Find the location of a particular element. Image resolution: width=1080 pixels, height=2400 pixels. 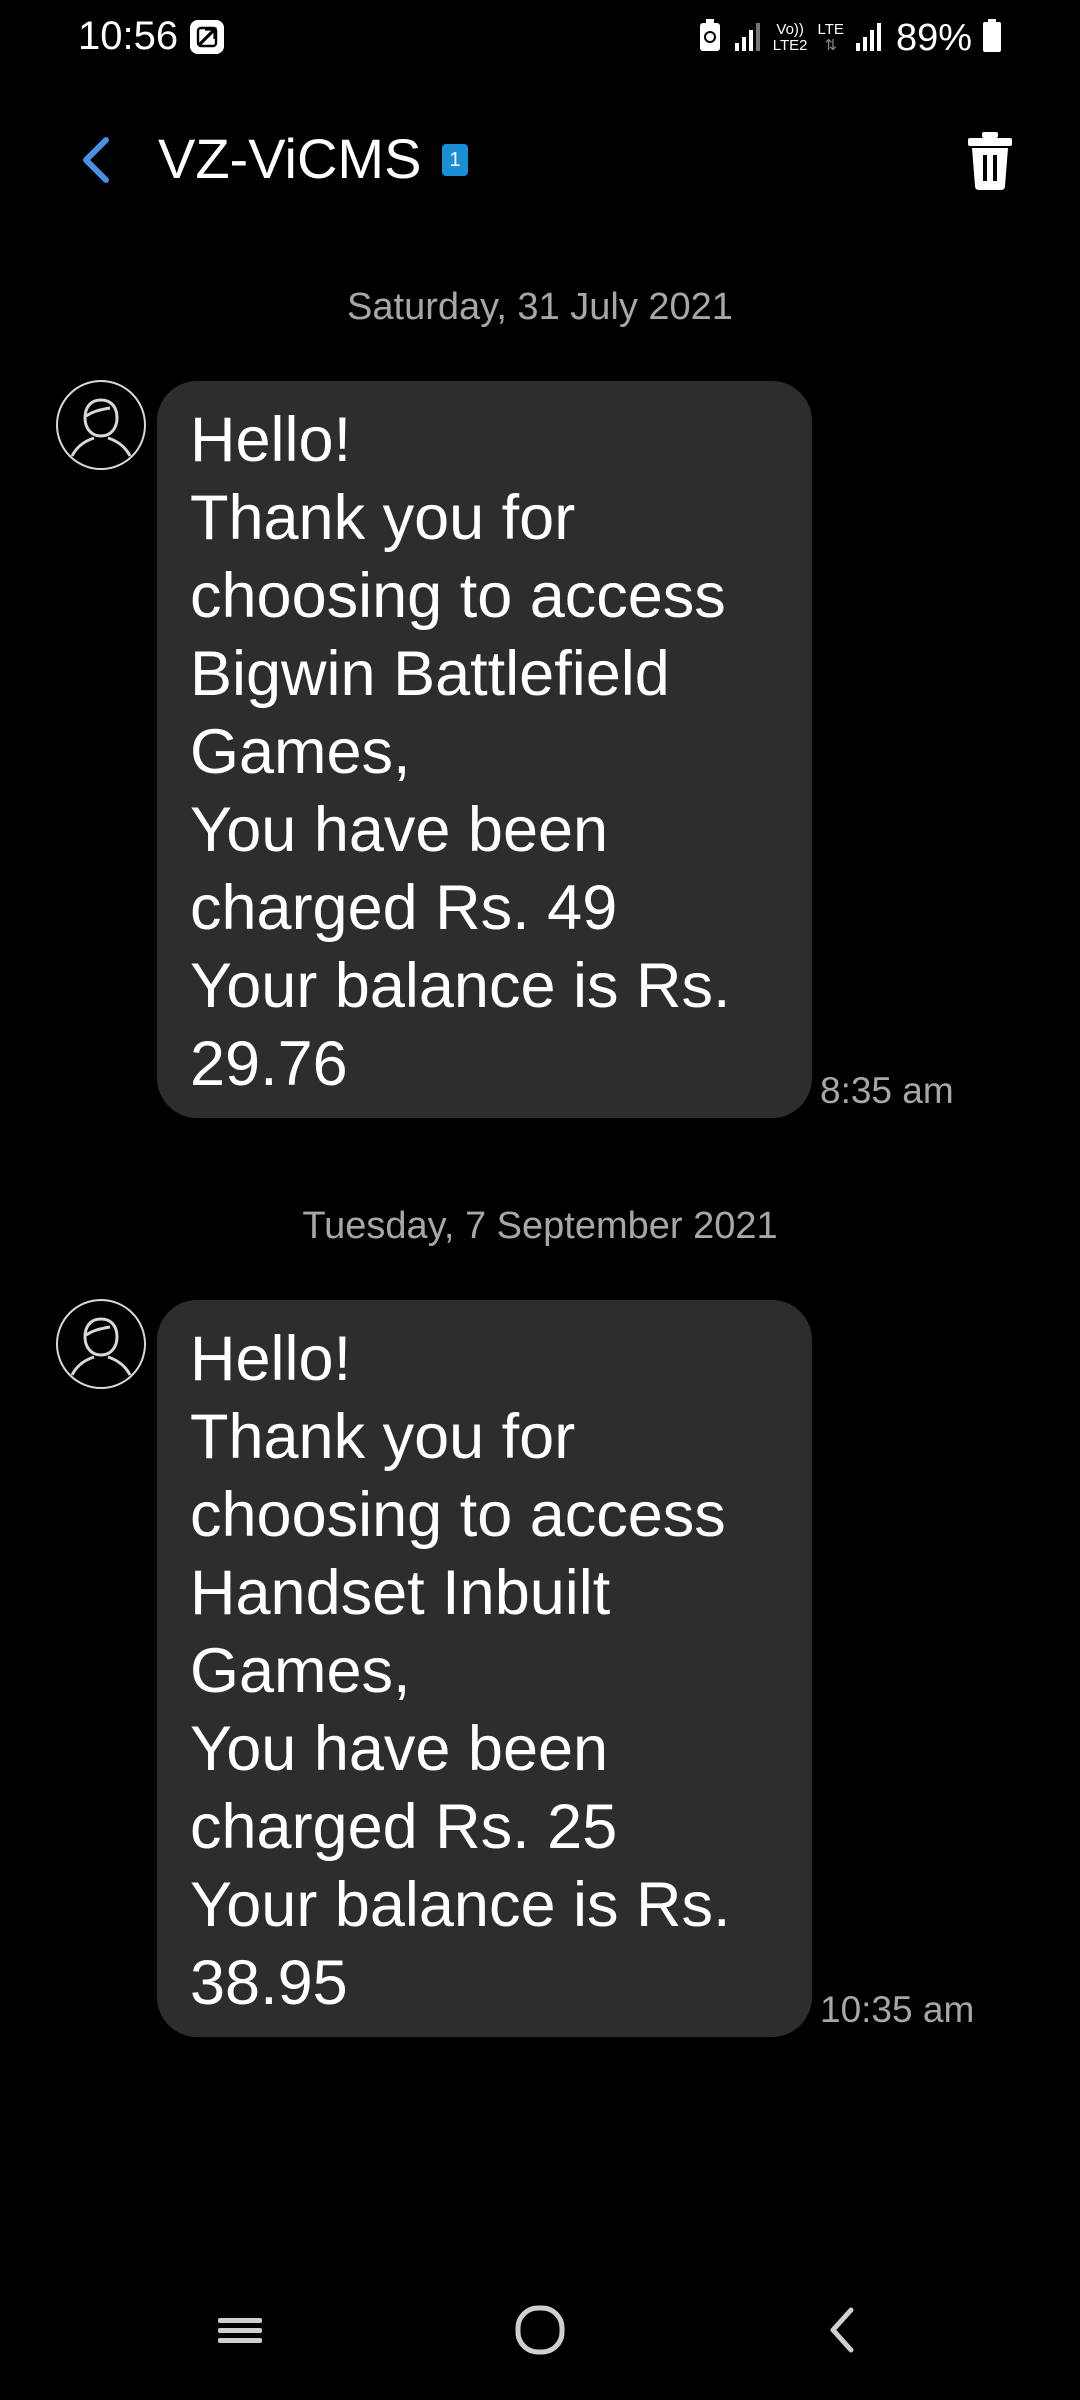

recents-button is located at coordinates (240, 2330).